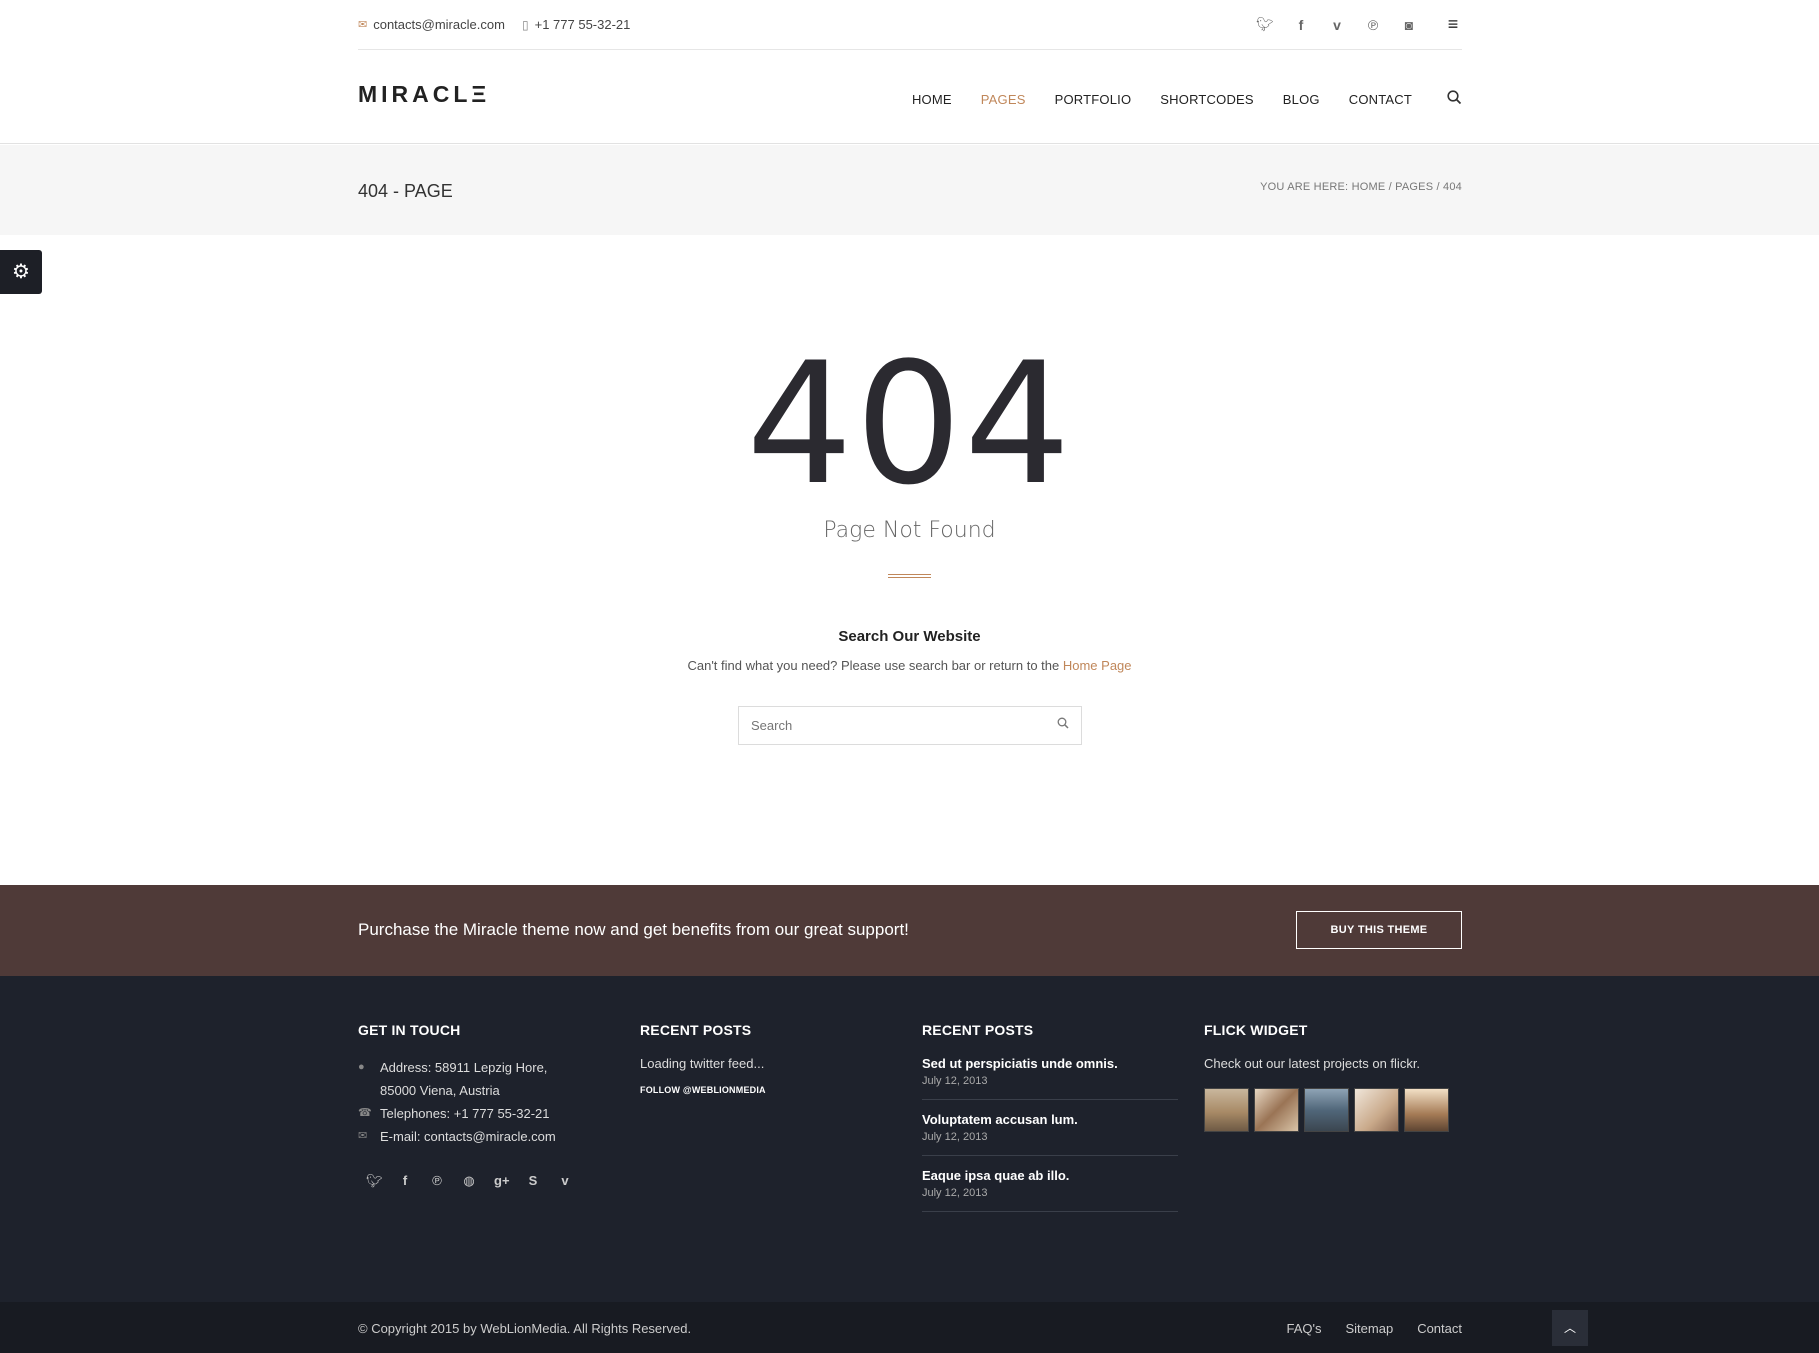  I want to click on nav-contact: CONTACT, so click(1380, 99).